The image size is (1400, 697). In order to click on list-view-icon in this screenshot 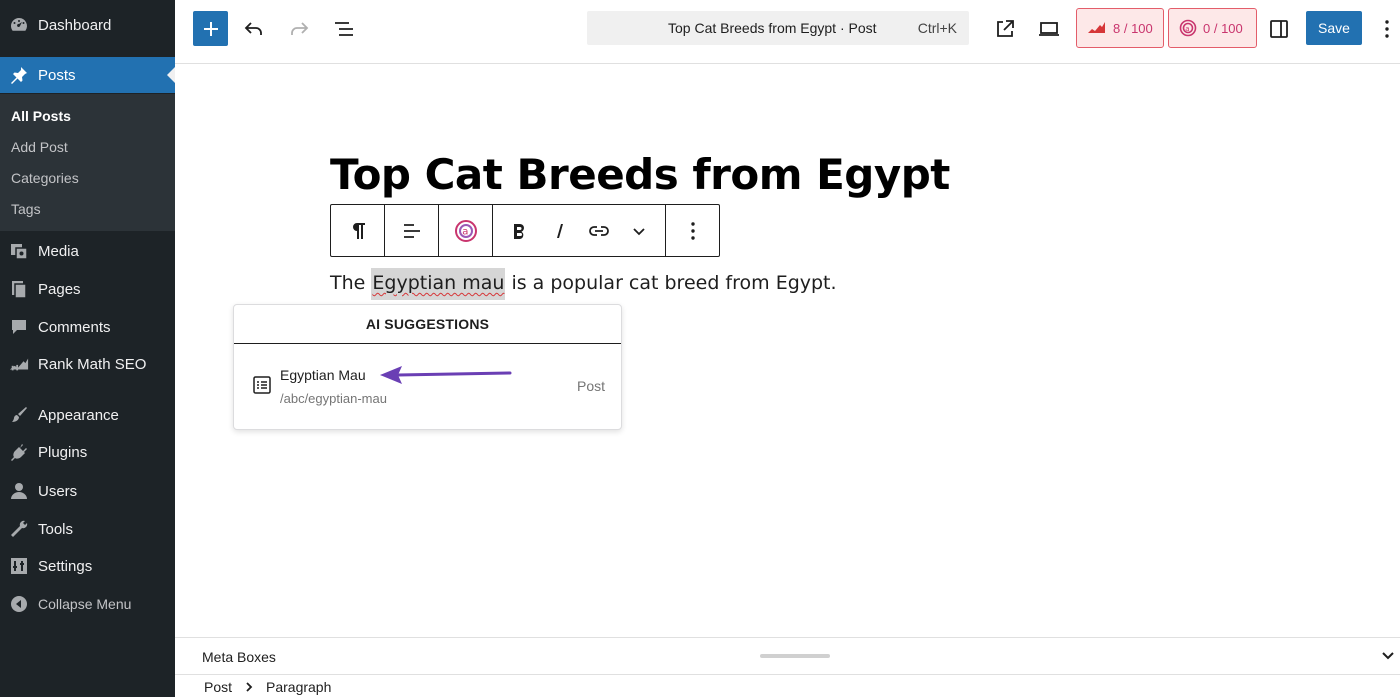, I will do `click(344, 29)`.